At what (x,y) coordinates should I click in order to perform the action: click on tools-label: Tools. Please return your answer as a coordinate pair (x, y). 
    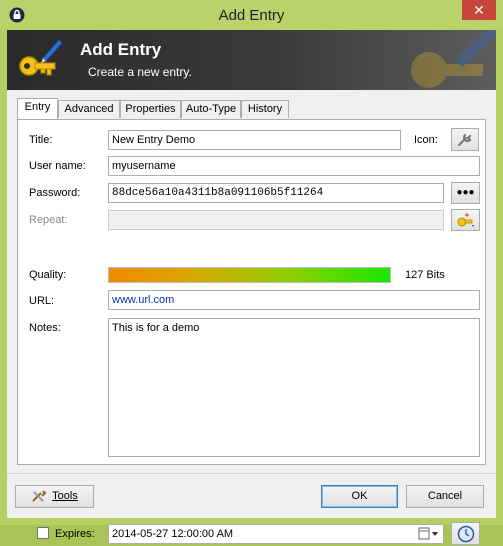
    Looking at the image, I should click on (65, 496).